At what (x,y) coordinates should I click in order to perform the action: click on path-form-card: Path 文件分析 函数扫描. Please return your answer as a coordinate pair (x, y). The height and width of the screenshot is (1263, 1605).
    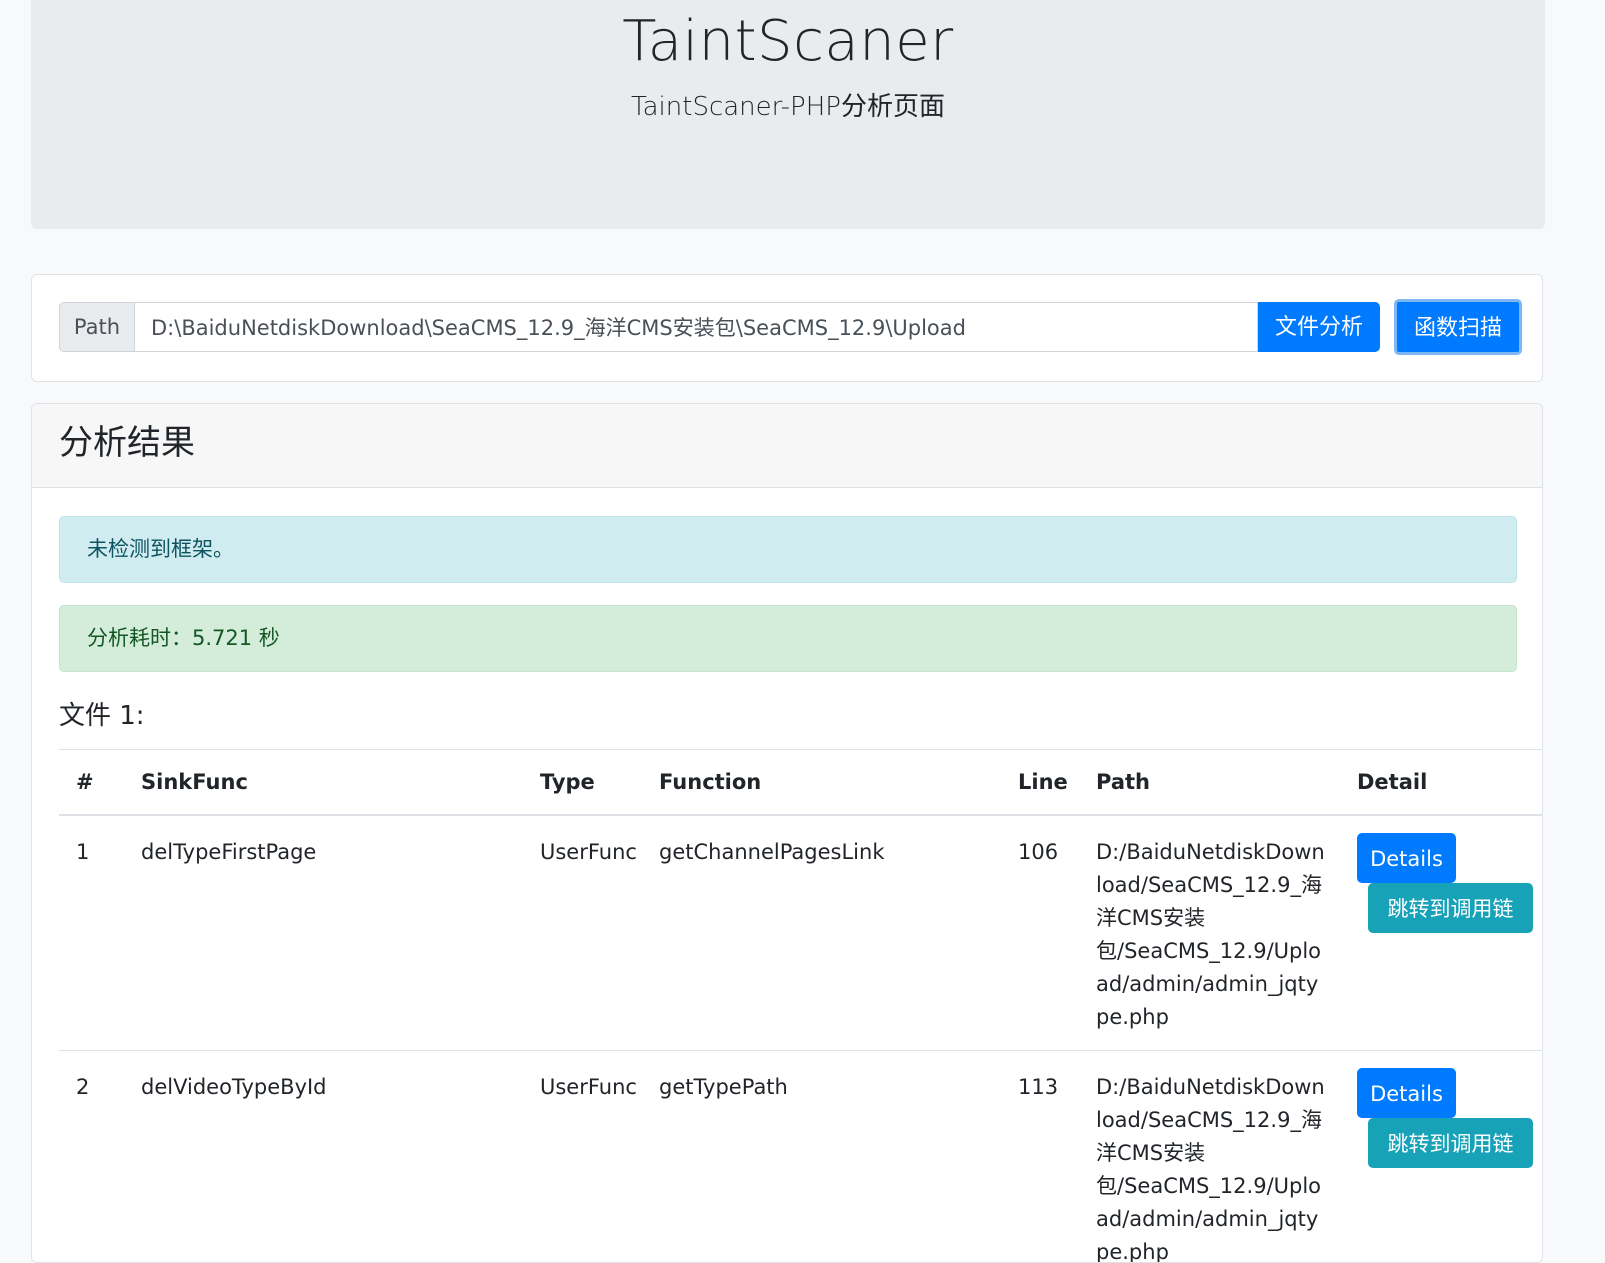
    Looking at the image, I should click on (787, 328).